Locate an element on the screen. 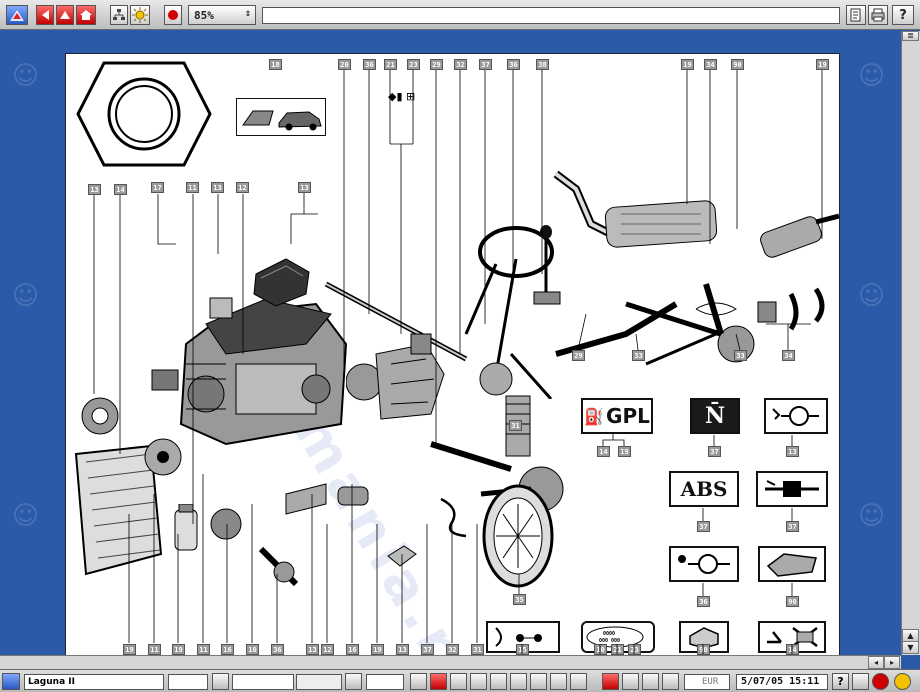  engine-mount-box is located at coordinates (792, 564).